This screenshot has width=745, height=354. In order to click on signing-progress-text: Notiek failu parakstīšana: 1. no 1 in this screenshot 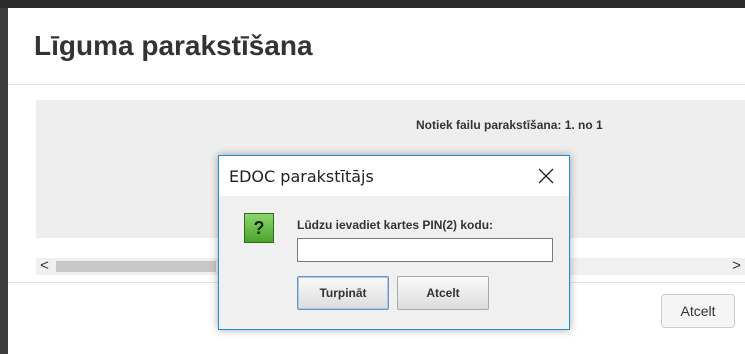, I will do `click(509, 125)`.